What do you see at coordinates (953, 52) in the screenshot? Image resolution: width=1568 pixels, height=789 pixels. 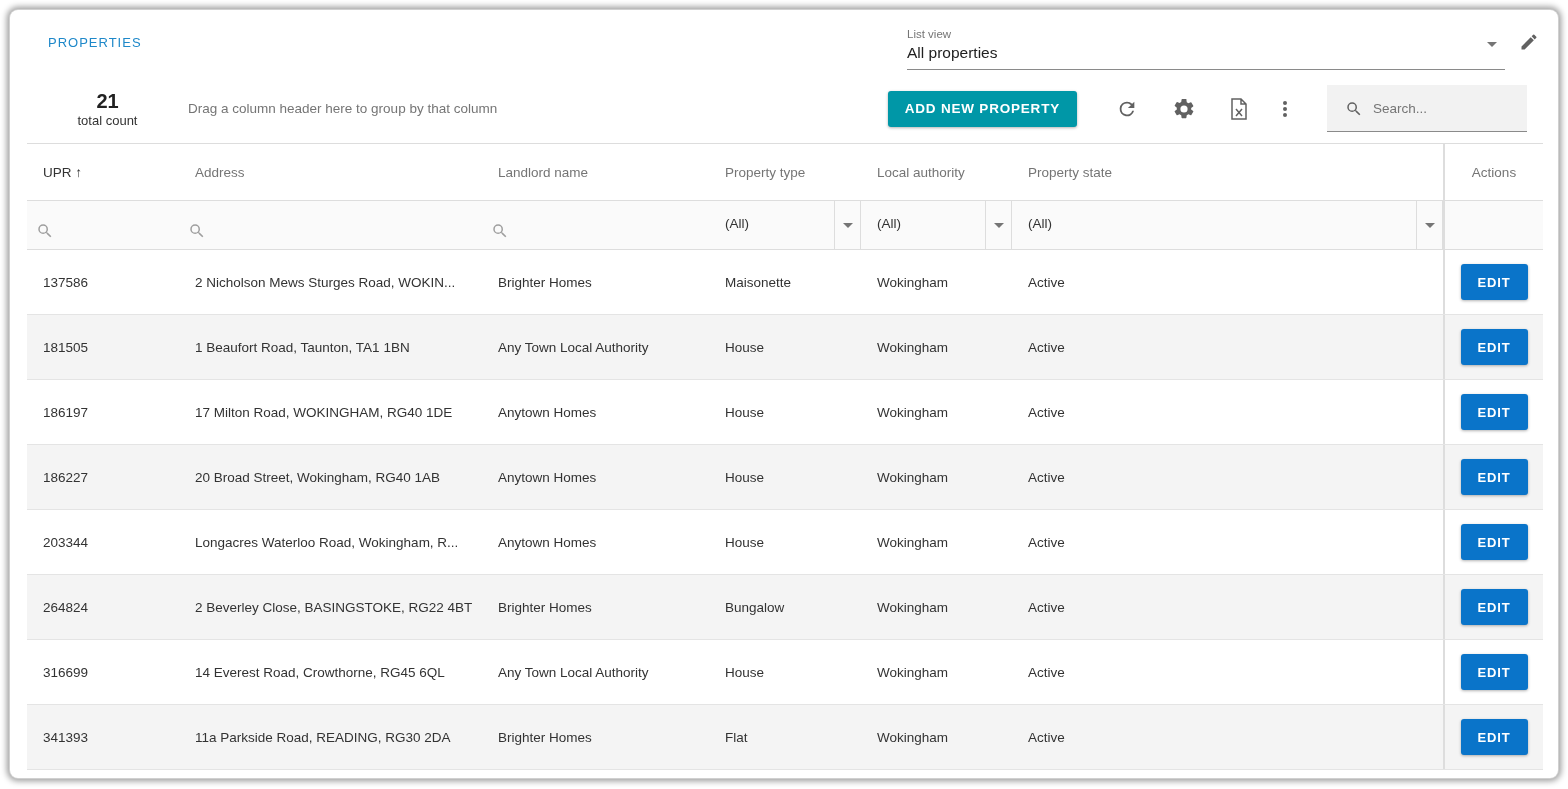 I see `list-view-value: All properties` at bounding box center [953, 52].